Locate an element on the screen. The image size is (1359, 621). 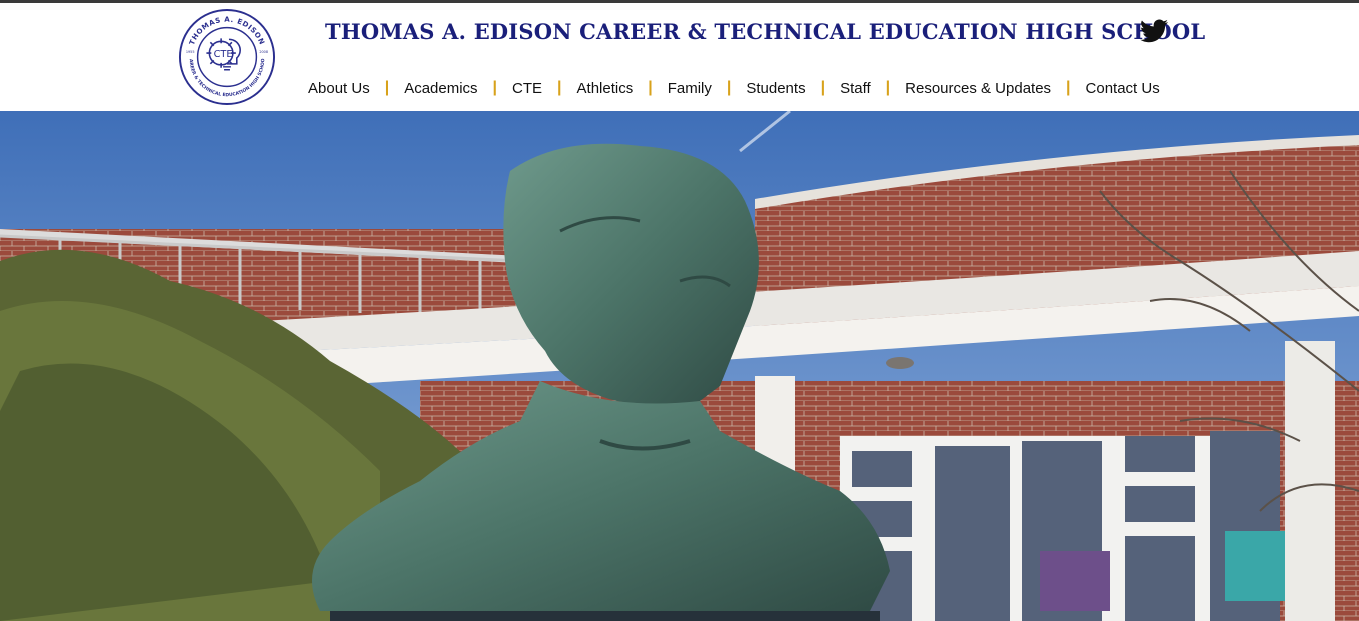
logo-left-year: 1955 is located at coordinates (190, 52).